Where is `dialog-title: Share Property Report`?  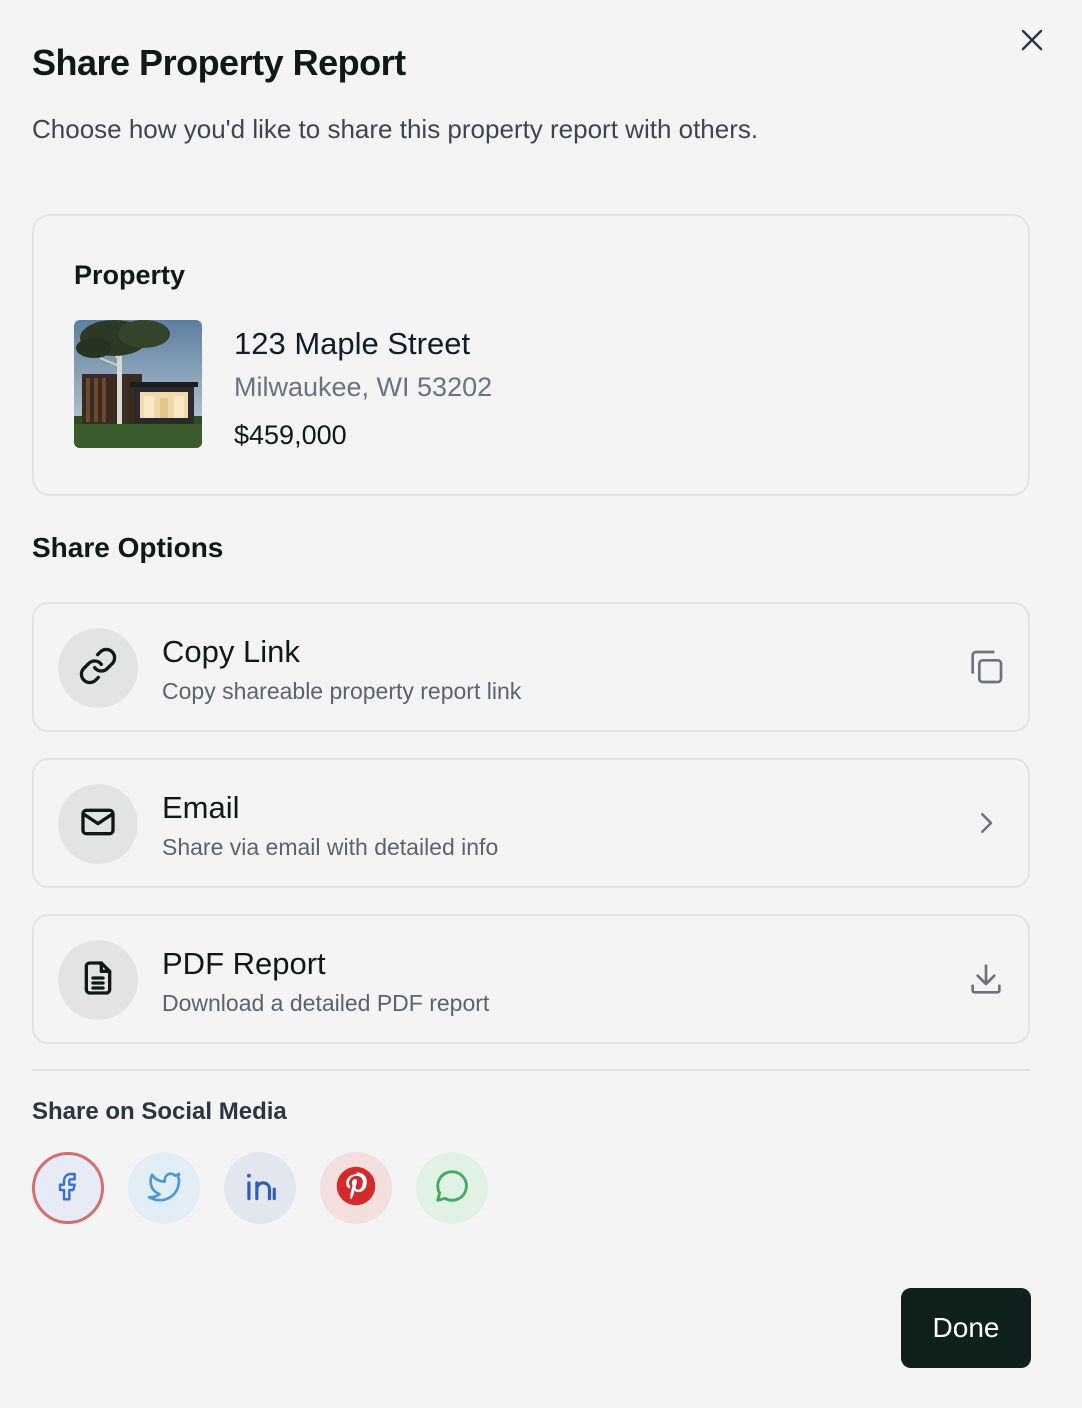 dialog-title: Share Property Report is located at coordinates (219, 62).